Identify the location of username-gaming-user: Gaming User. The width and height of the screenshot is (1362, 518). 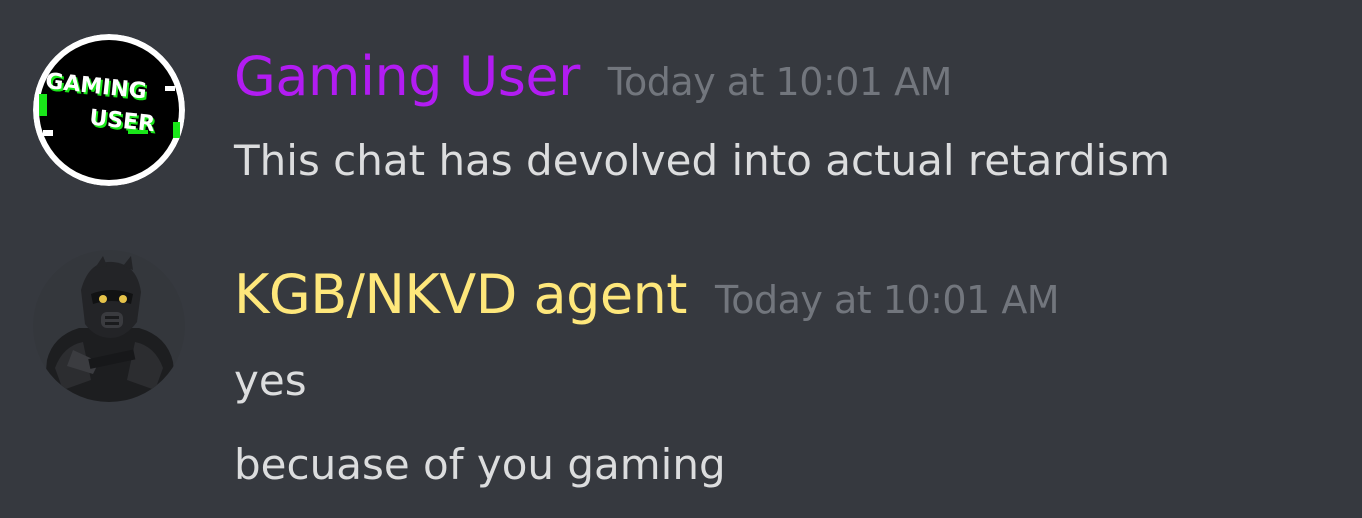
(407, 77).